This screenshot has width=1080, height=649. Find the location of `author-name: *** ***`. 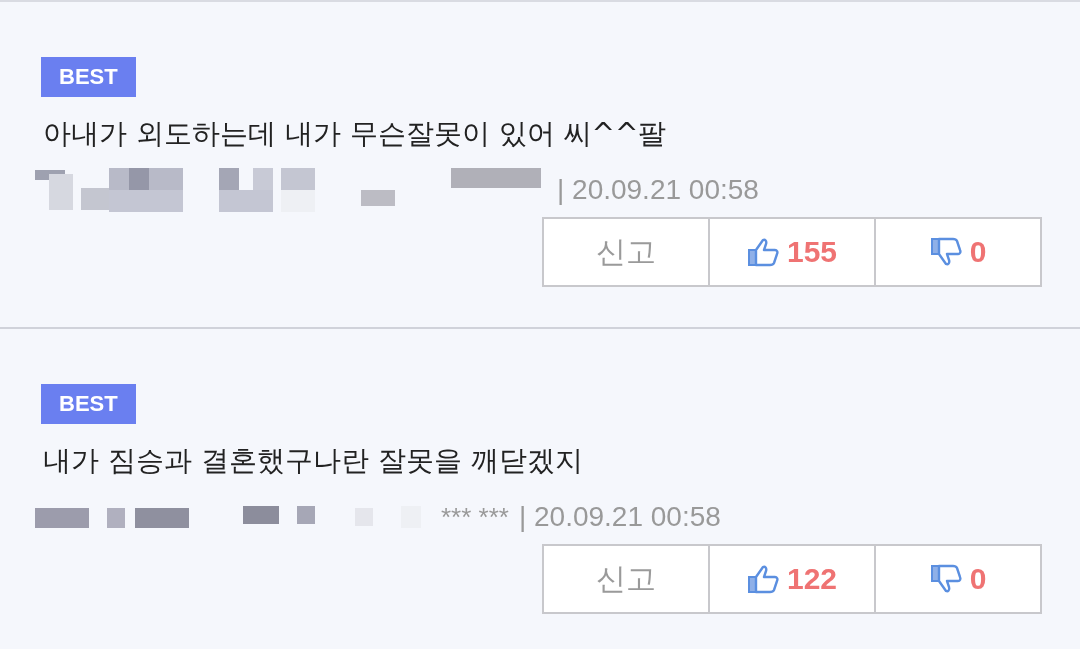

author-name: *** *** is located at coordinates (475, 517).